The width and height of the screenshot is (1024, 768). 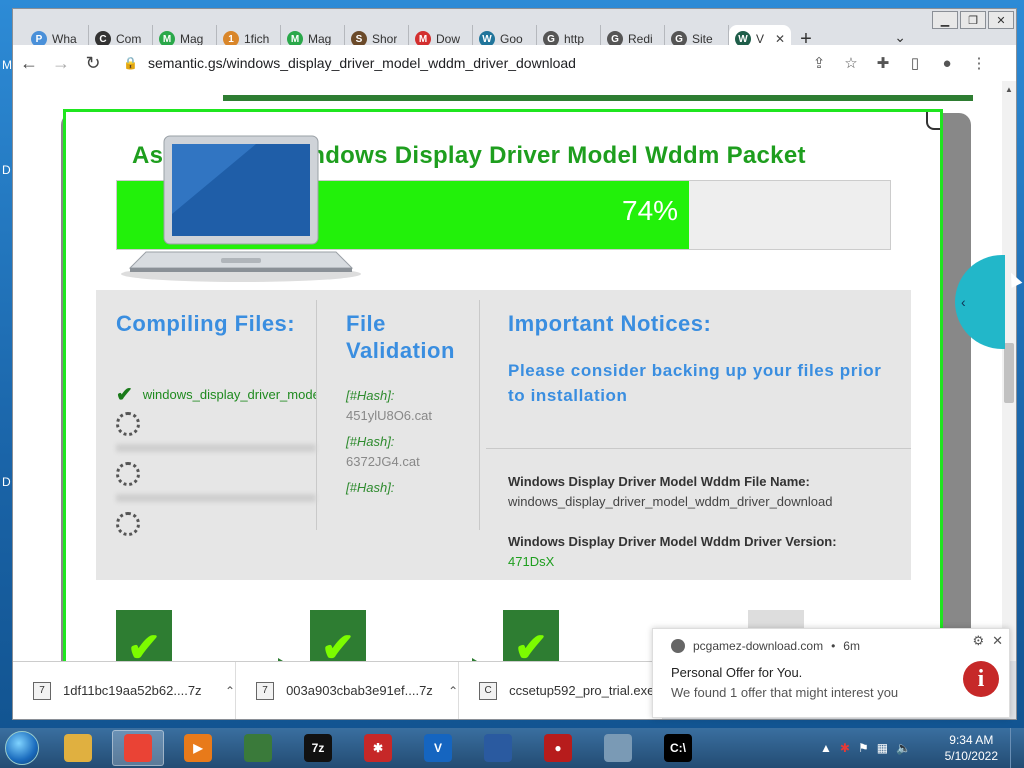 What do you see at coordinates (903, 748) in the screenshot?
I see `volume-icon: 🔈` at bounding box center [903, 748].